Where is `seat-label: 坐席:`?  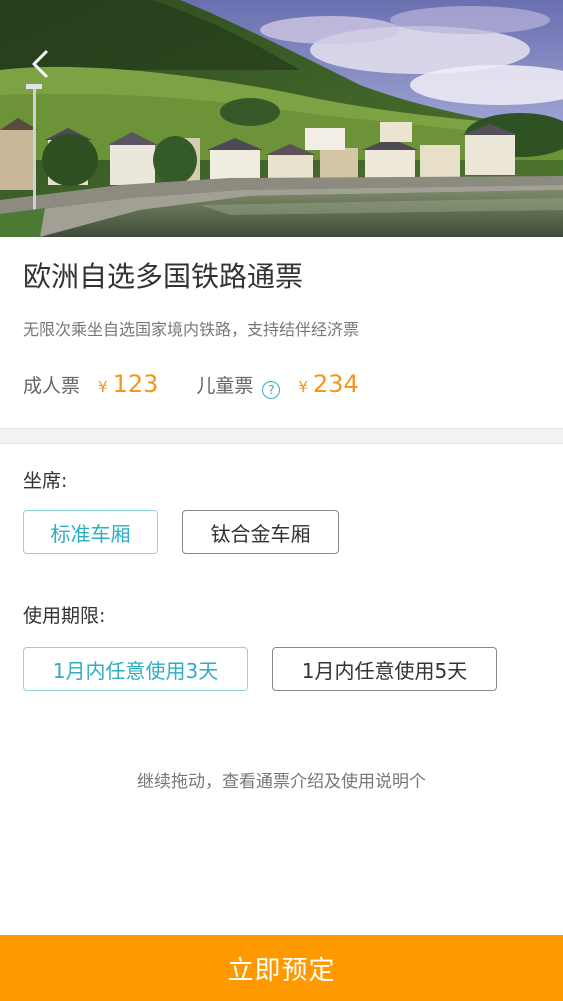
seat-label: 坐席: is located at coordinates (45, 481).